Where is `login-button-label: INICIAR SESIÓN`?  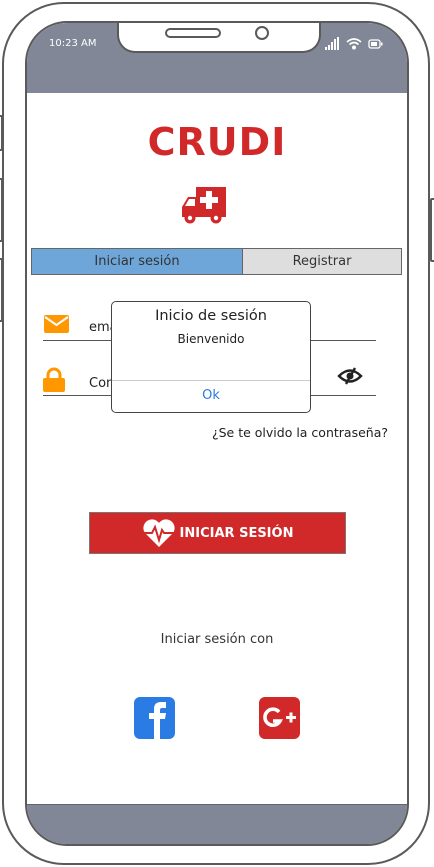 login-button-label: INICIAR SESIÓN is located at coordinates (236, 533).